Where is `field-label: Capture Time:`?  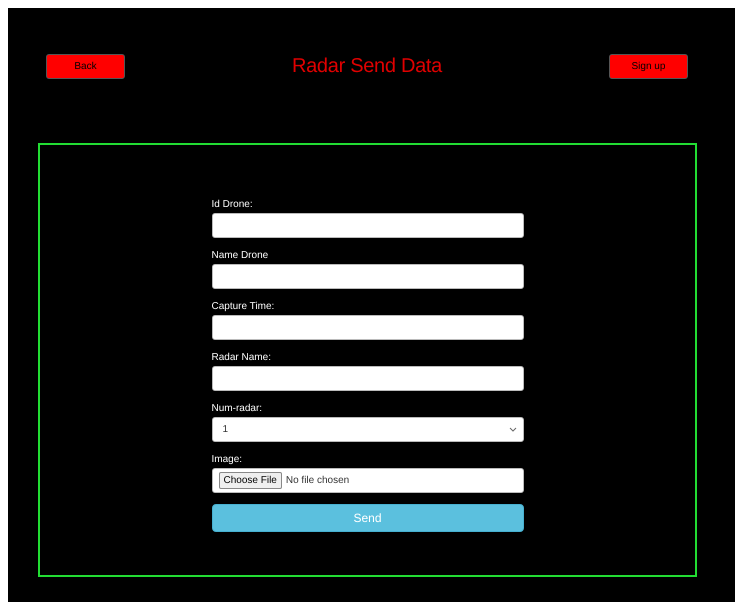 field-label: Capture Time: is located at coordinates (243, 307).